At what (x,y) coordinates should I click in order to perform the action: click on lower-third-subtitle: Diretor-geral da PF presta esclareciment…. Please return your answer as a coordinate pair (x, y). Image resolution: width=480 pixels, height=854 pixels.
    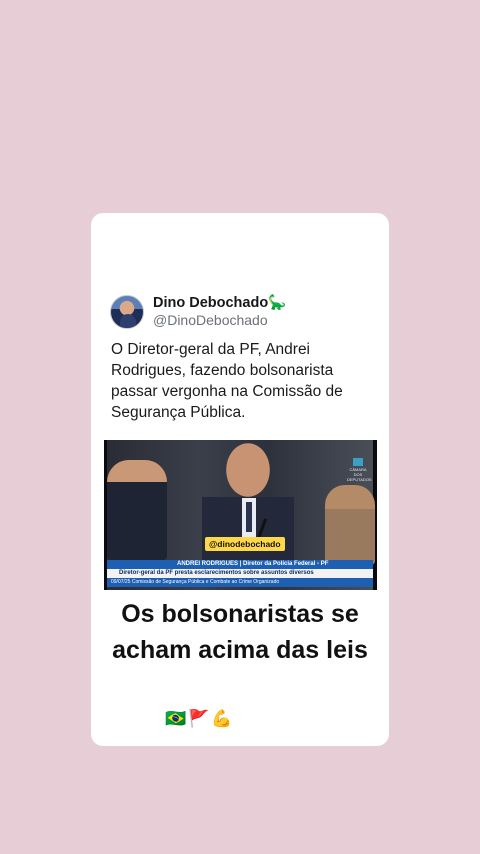
    Looking at the image, I should click on (240, 573).